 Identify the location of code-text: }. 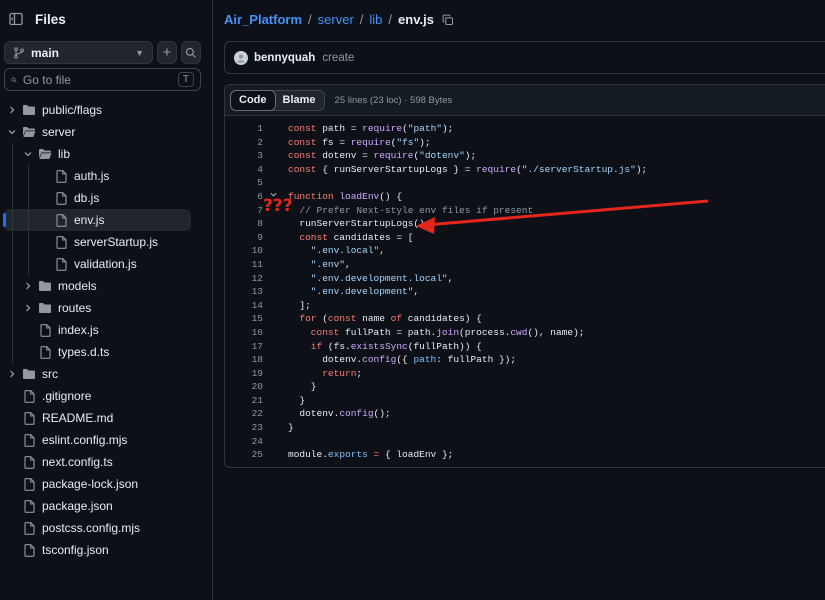
(302, 387).